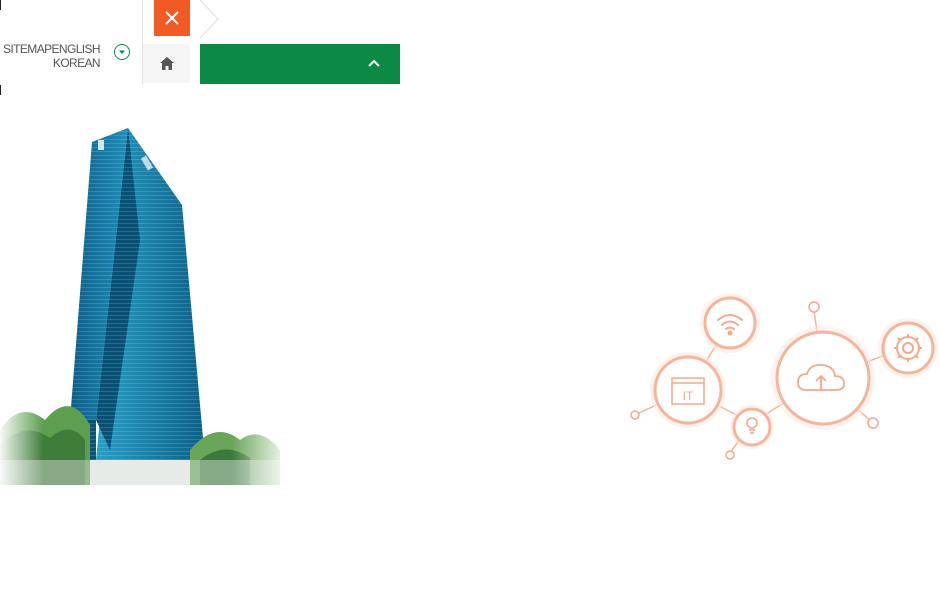 This screenshot has height=600, width=940. Describe the element at coordinates (27, 49) in the screenshot. I see `sitemap-link: SITEMAP` at that location.